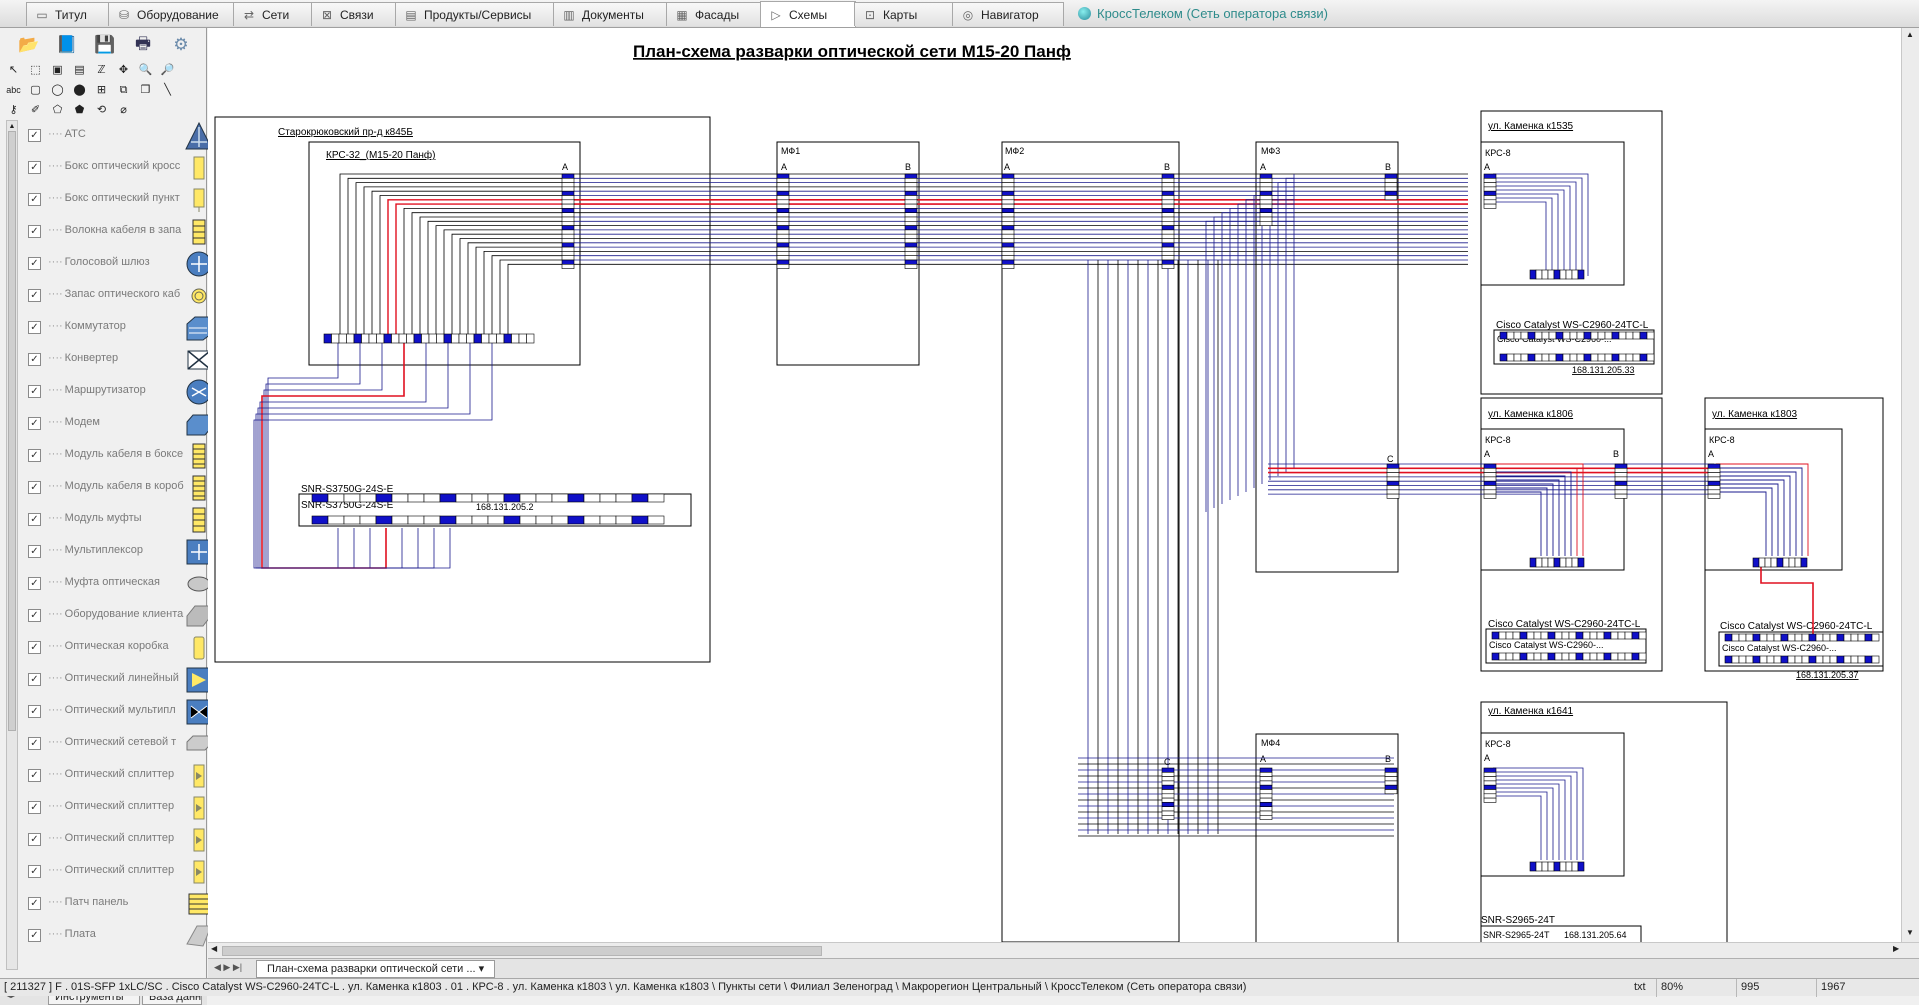 This screenshot has width=1919, height=1005. What do you see at coordinates (116, 424) in the screenshot?
I see `legend-item: ✓Модем` at bounding box center [116, 424].